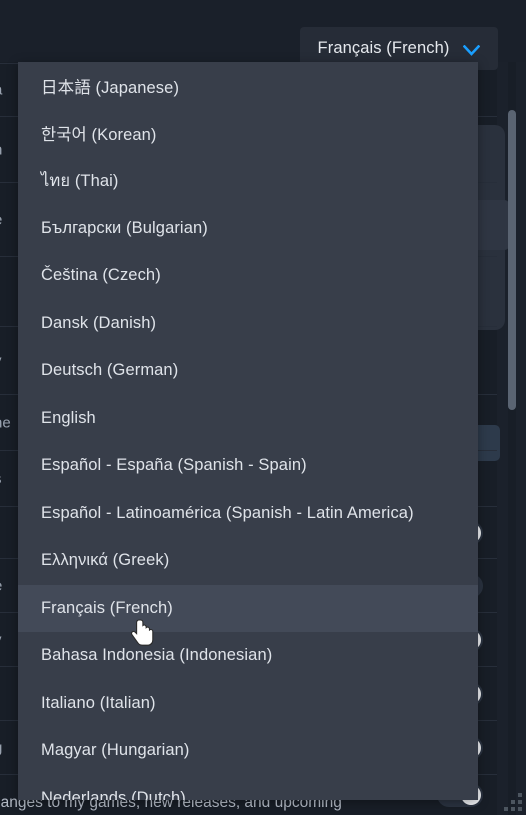 The height and width of the screenshot is (815, 526). I want to click on settings-row-label: s, so click(1, 478).